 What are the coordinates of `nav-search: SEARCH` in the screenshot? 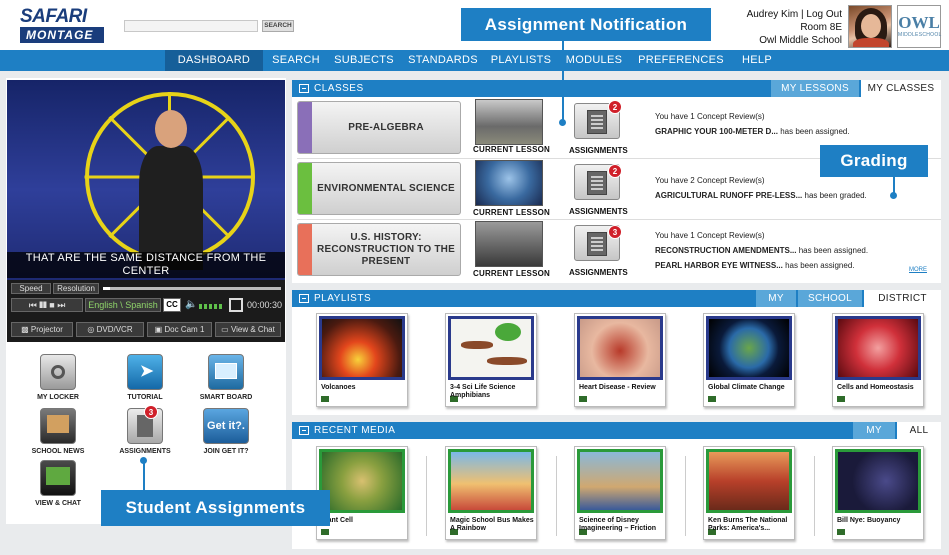 It's located at (296, 60).